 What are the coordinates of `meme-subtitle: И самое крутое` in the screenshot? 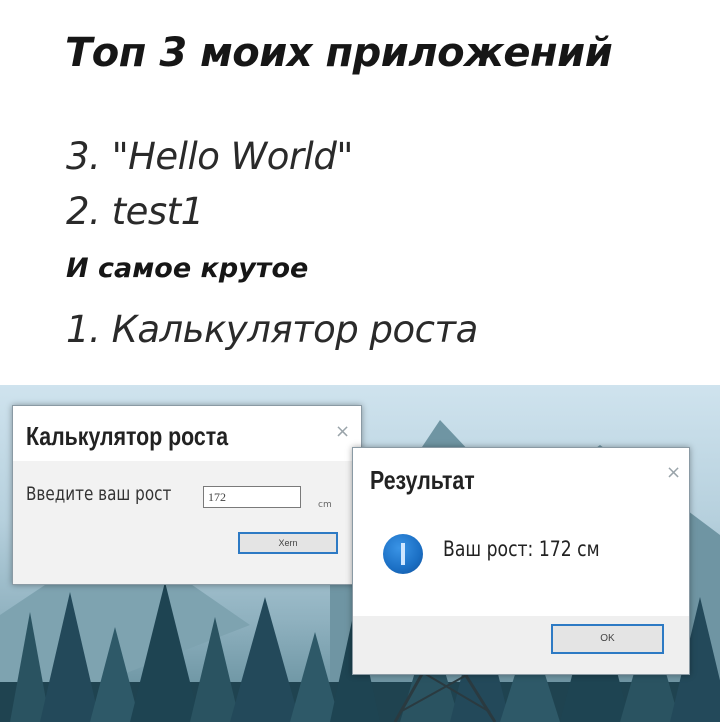 It's located at (187, 268).